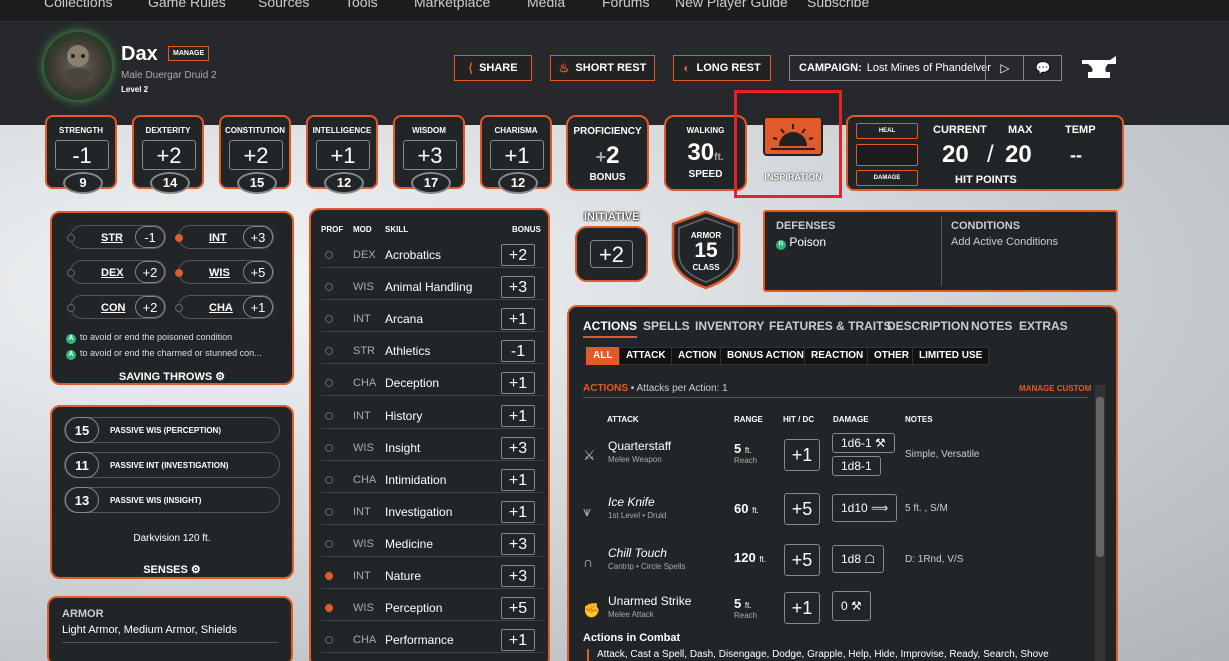  I want to click on skill-deception: CHA Deception +1, so click(432, 383).